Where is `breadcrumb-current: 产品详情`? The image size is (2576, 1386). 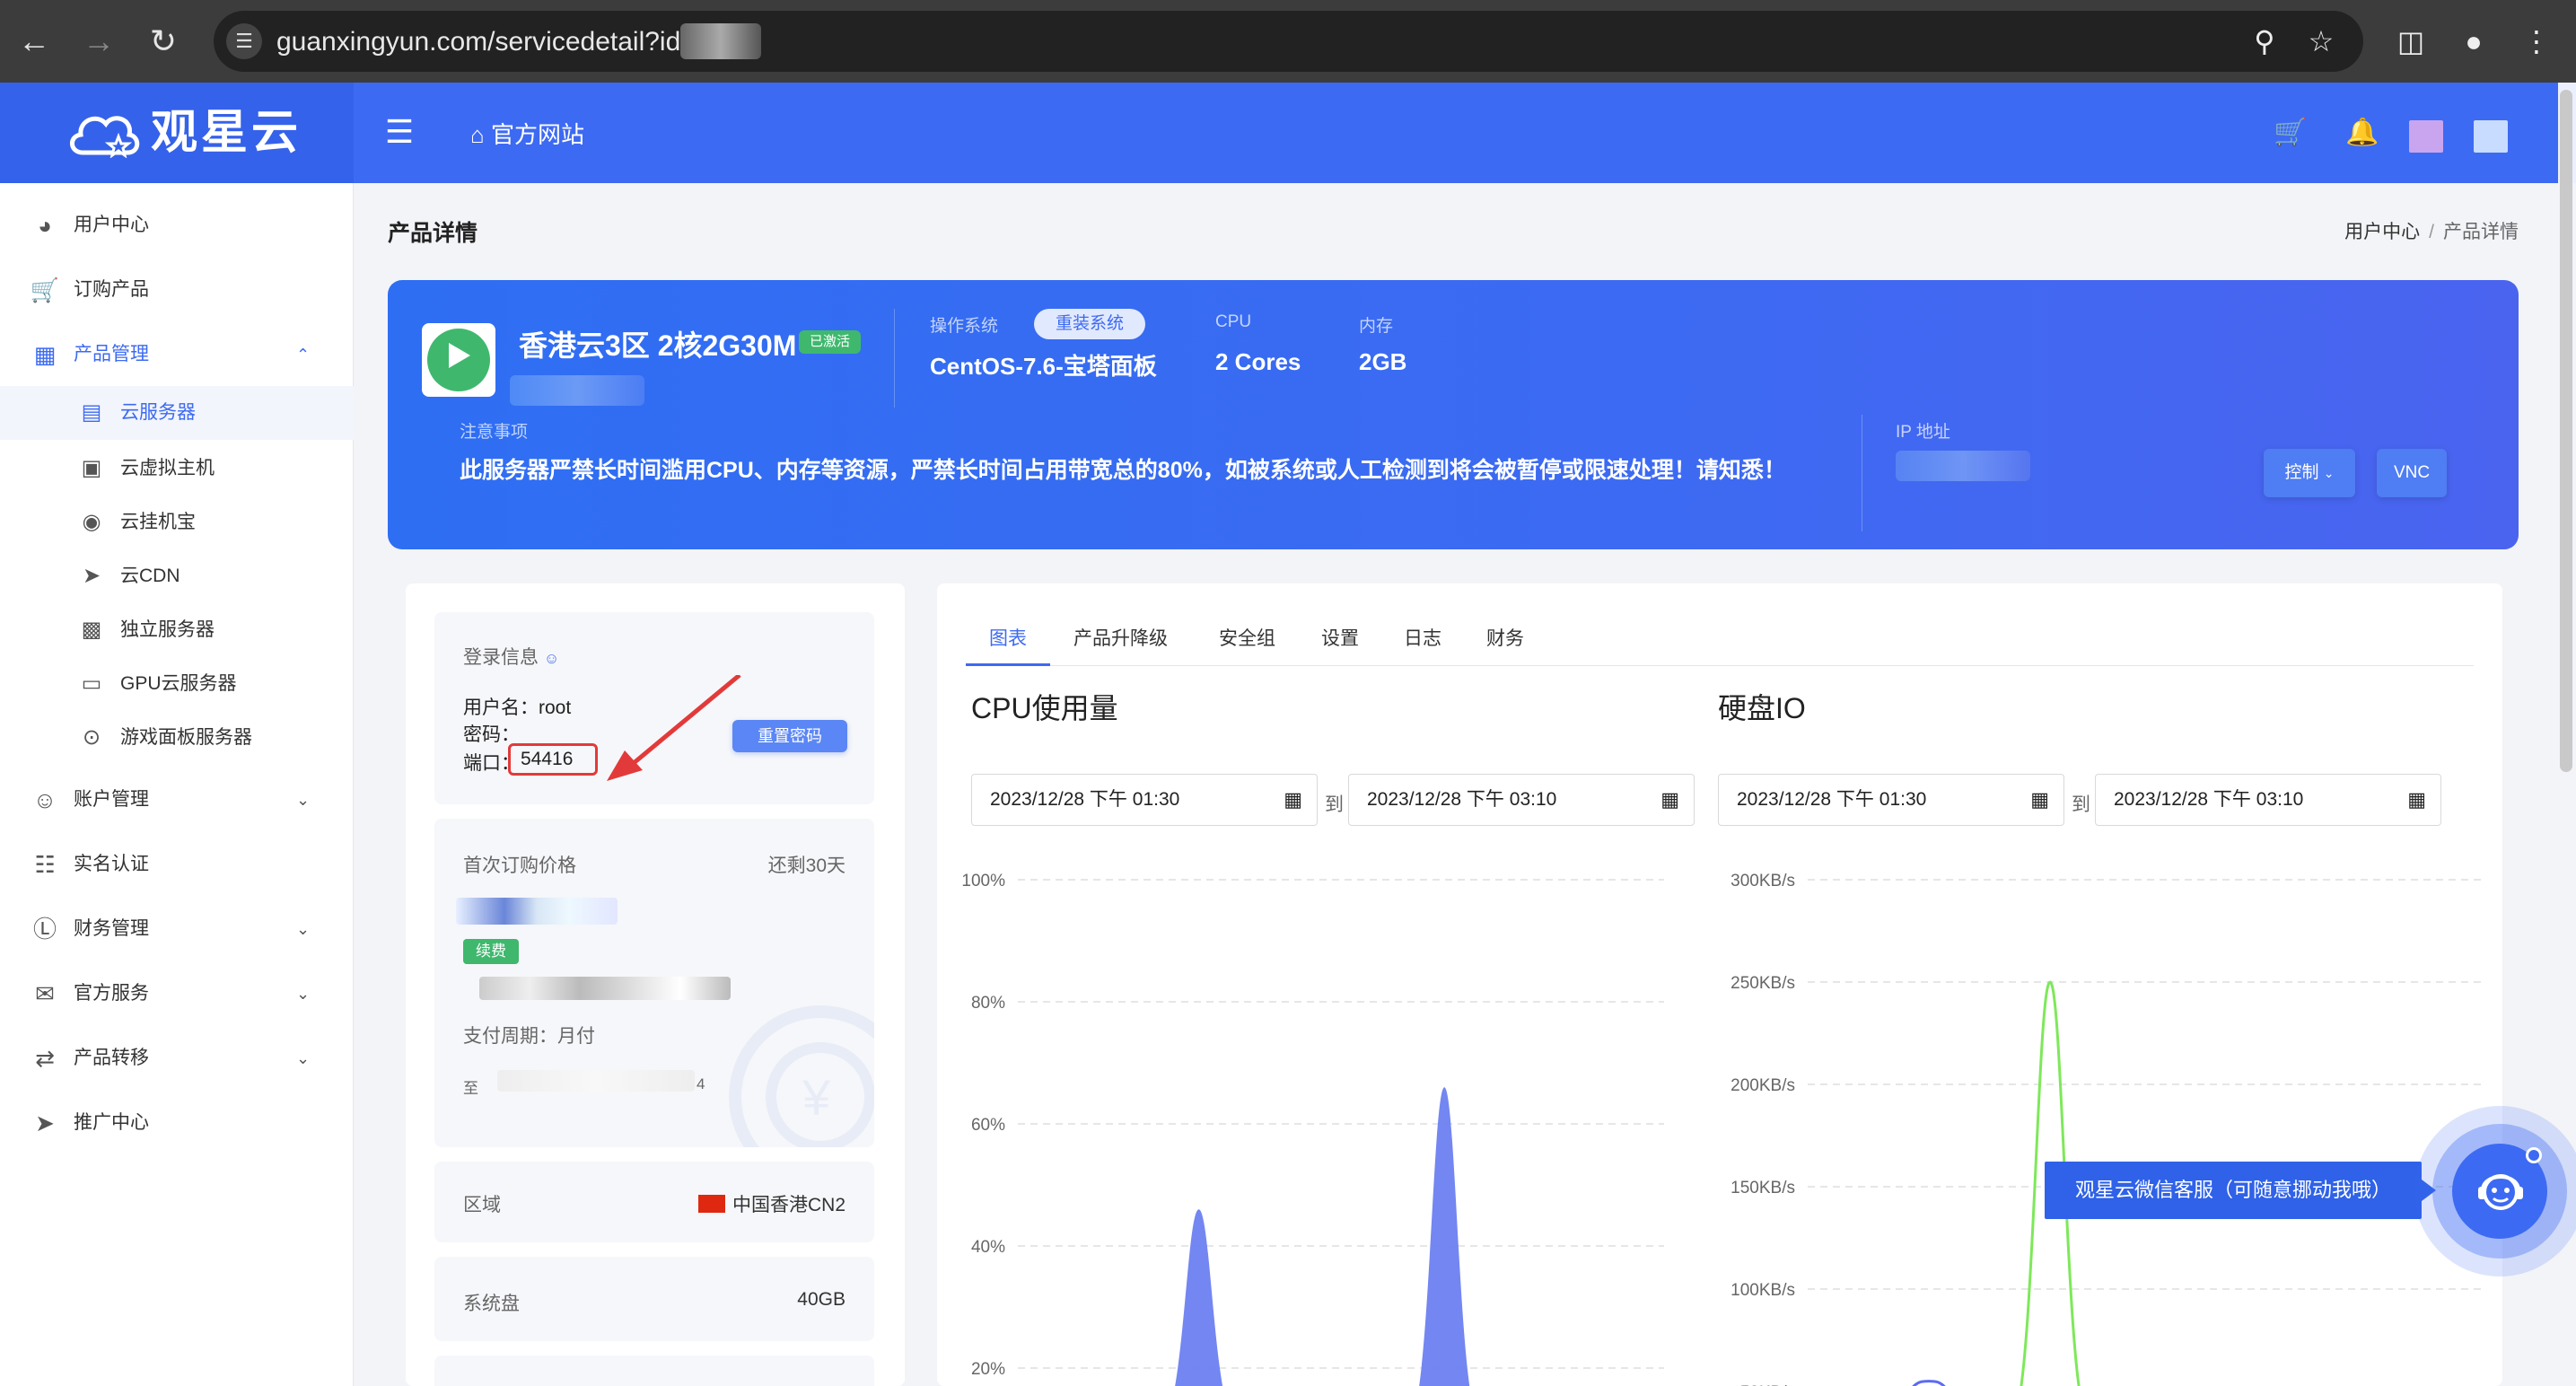 breadcrumb-current: 产品详情 is located at coordinates (2481, 232).